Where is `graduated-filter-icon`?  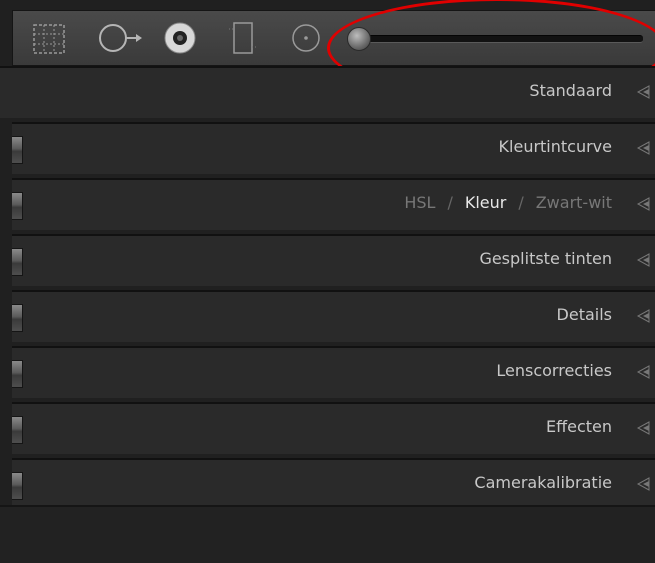
graduated-filter-icon is located at coordinates (243, 38).